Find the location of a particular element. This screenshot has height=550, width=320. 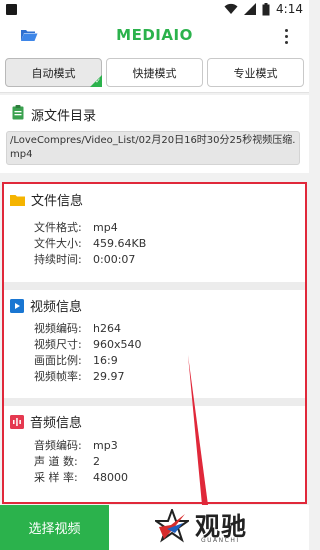

wifi-icon is located at coordinates (231, 9).